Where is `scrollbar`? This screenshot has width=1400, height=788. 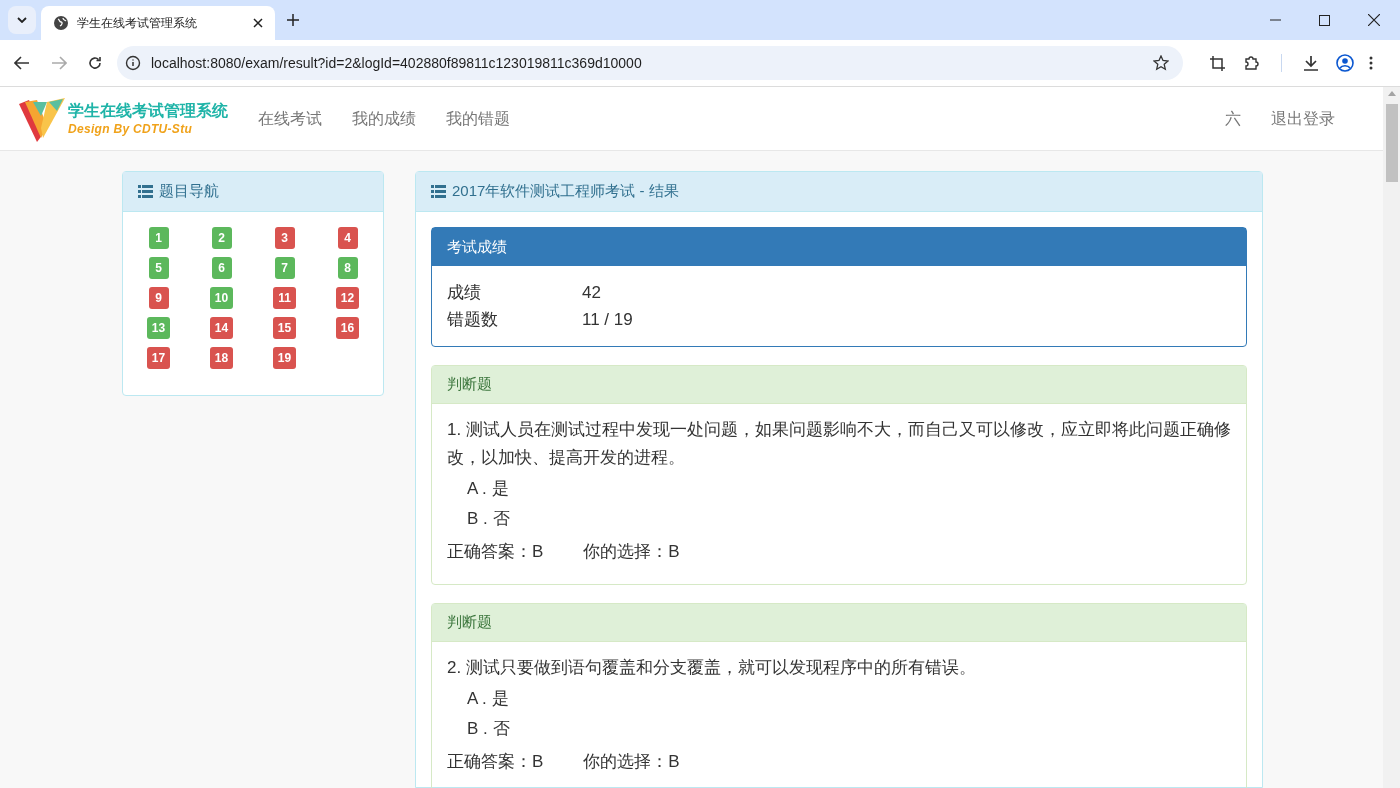 scrollbar is located at coordinates (1391, 437).